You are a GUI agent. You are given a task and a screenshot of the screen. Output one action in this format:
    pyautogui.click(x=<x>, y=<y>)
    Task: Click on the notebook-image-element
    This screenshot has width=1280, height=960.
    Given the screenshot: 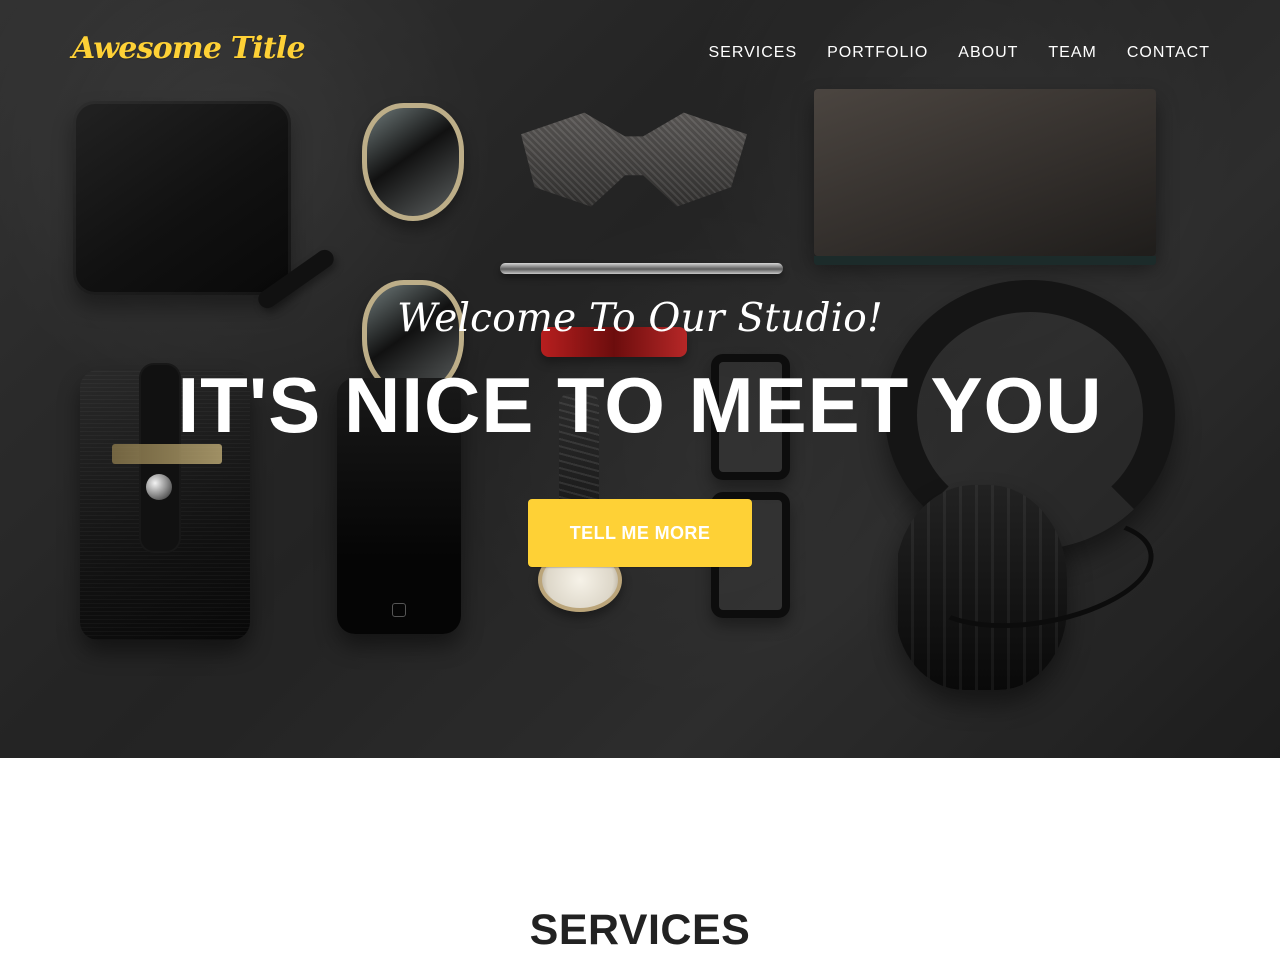 What is the action you would take?
    pyautogui.click(x=985, y=177)
    